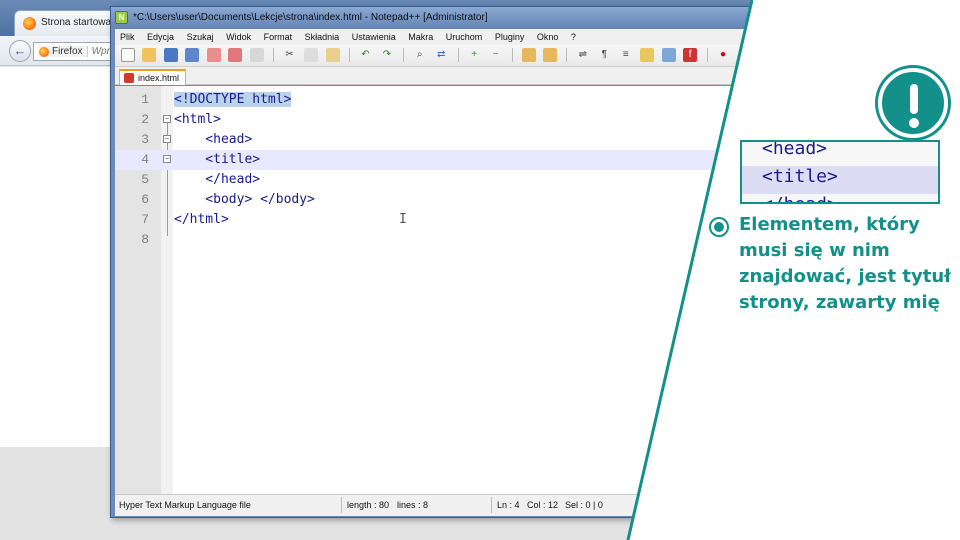  I want to click on zoom-line: <head>, so click(795, 149).